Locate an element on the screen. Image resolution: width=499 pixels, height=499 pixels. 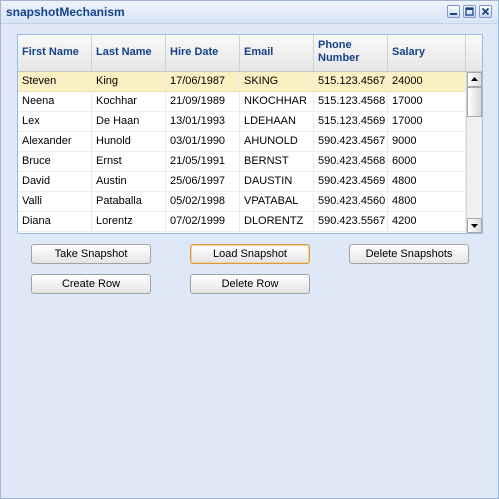
cell-hire-date: 13/01/1993 is located at coordinates (203, 121).